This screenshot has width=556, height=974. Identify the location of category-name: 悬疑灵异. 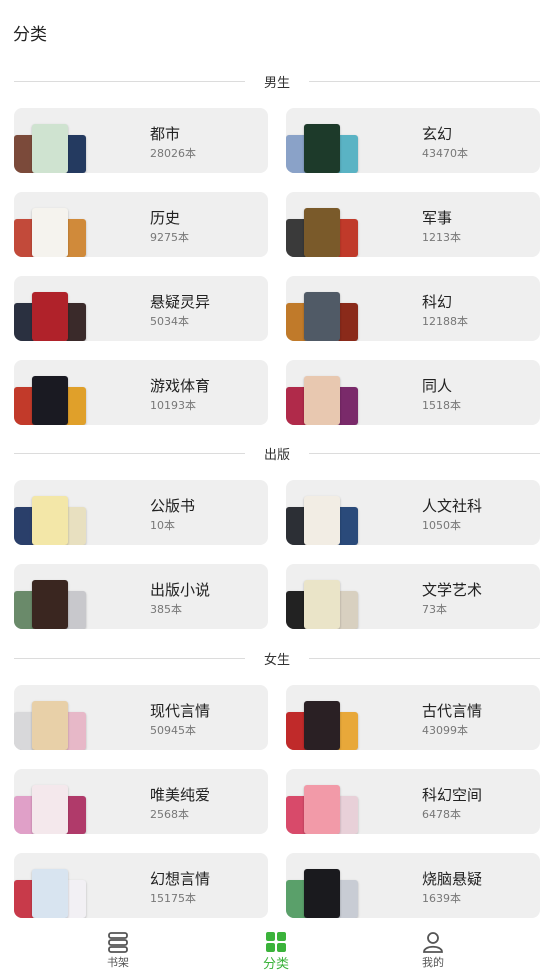
(180, 302).